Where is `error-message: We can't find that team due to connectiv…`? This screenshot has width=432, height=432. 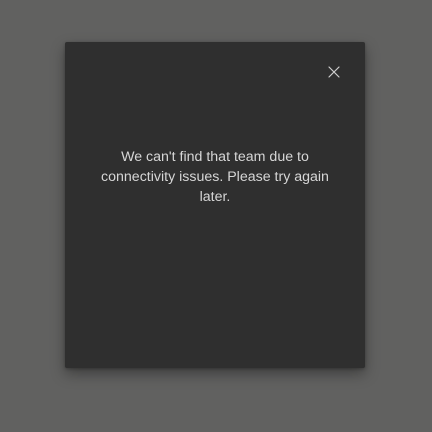 error-message: We can't find that team due to connectiv… is located at coordinates (215, 177).